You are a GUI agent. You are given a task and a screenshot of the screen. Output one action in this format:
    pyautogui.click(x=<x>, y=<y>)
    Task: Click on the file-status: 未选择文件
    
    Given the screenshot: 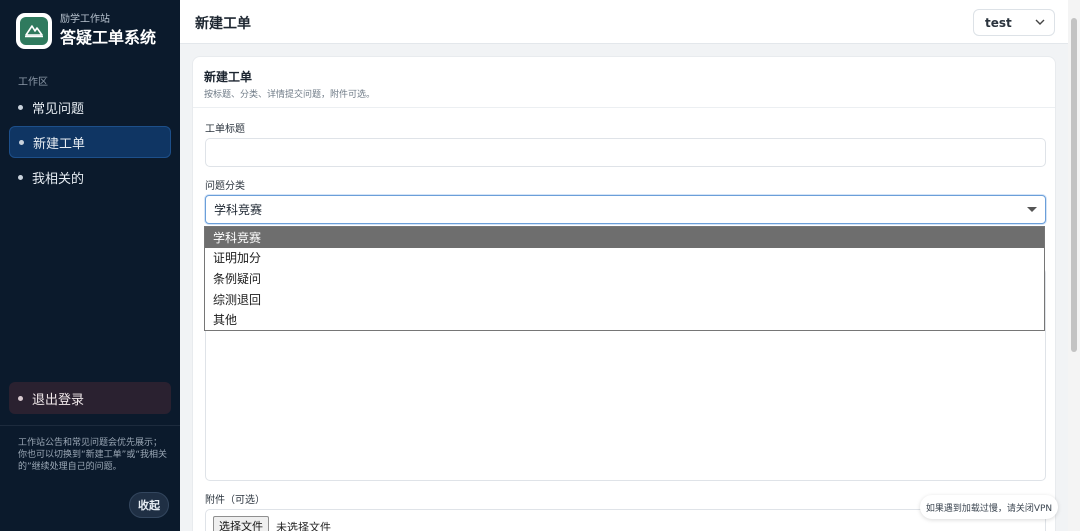 What is the action you would take?
    pyautogui.click(x=303, y=526)
    